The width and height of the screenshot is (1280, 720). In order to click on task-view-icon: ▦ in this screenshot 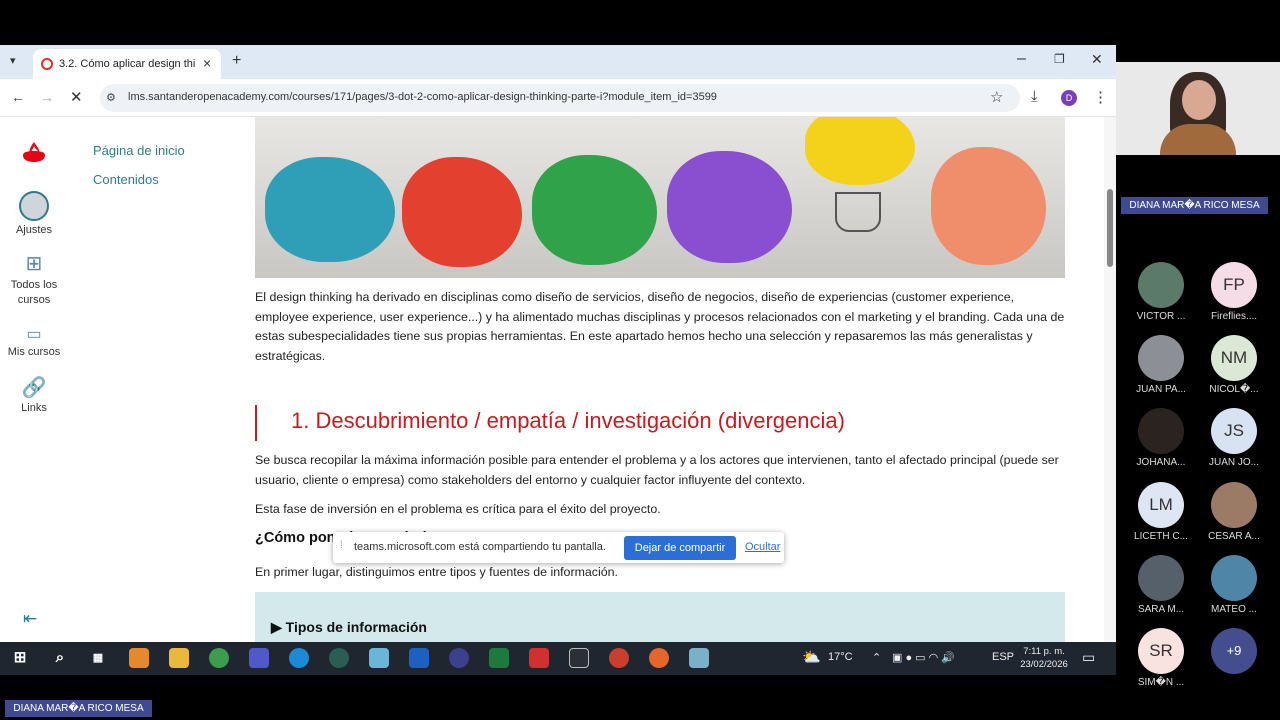, I will do `click(98, 658)`.